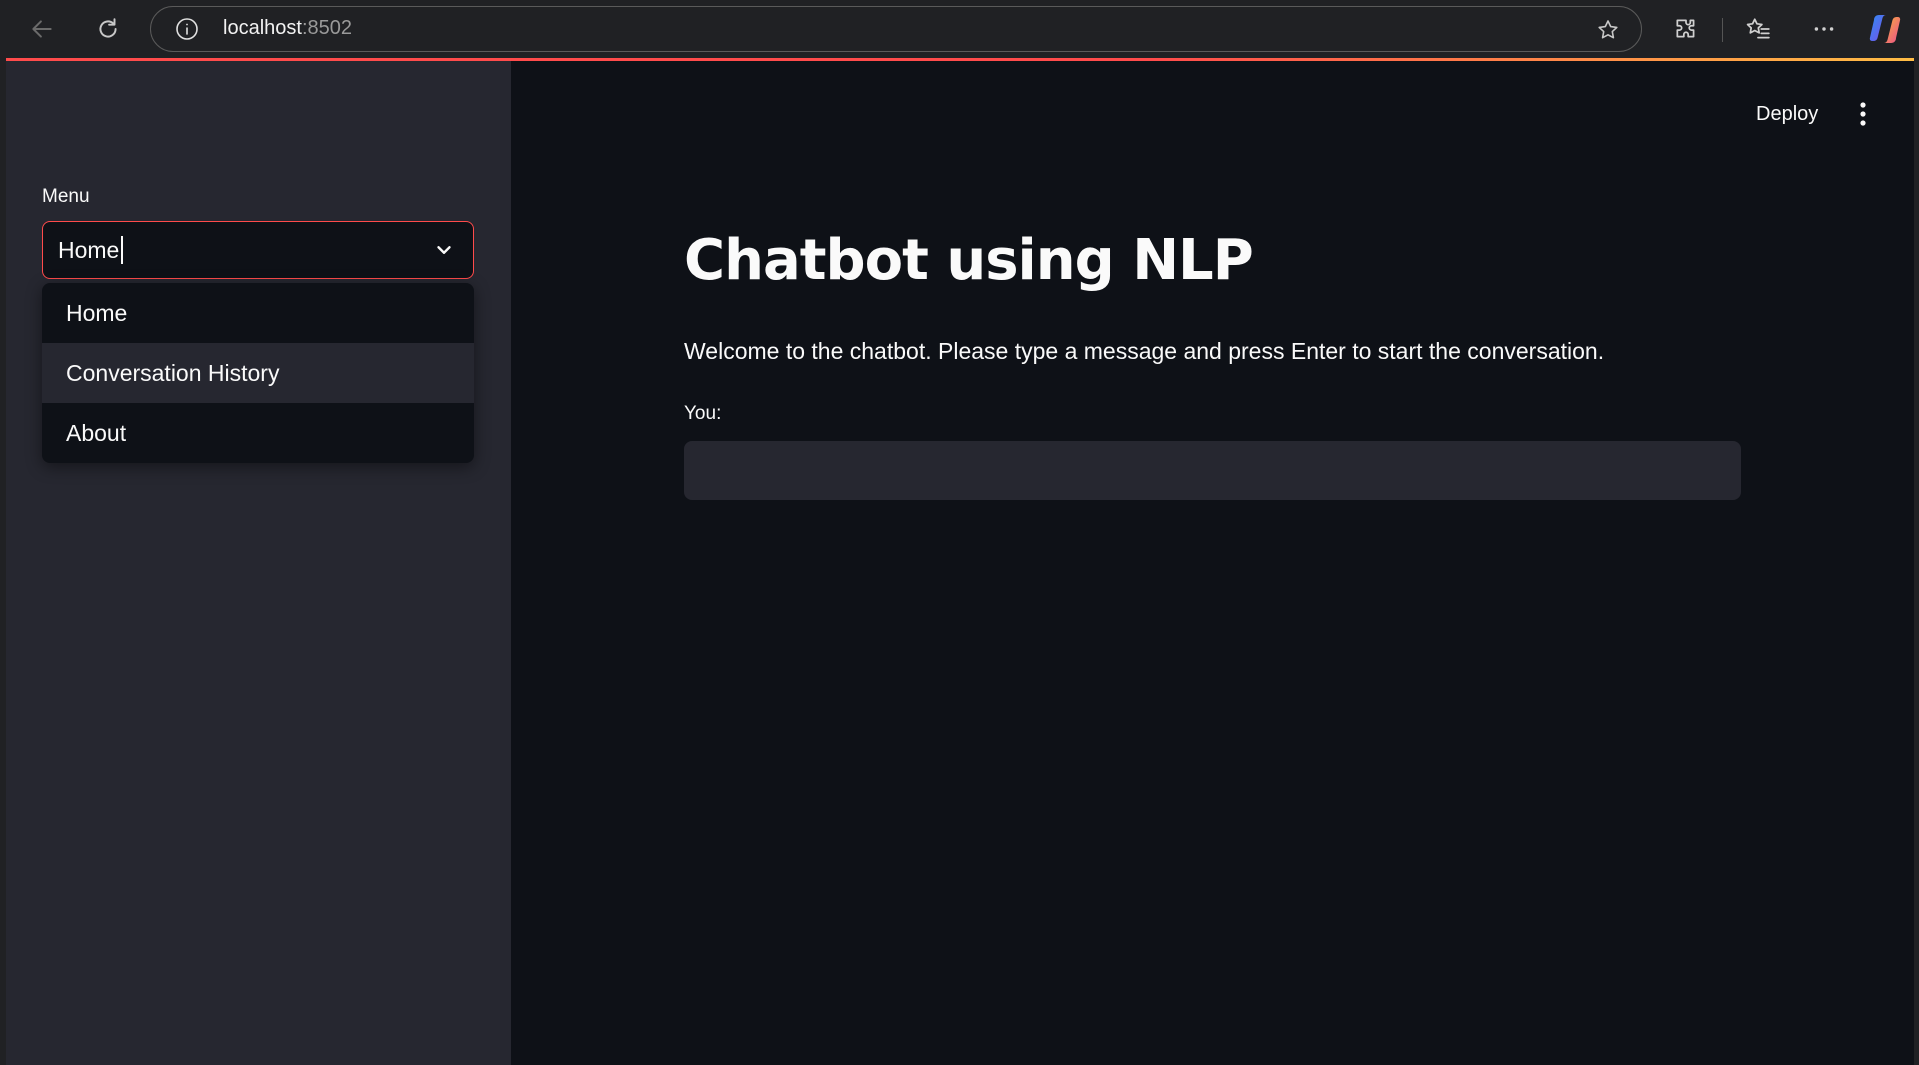 The height and width of the screenshot is (1065, 1919). I want to click on menu-select-value: Home, so click(91, 250).